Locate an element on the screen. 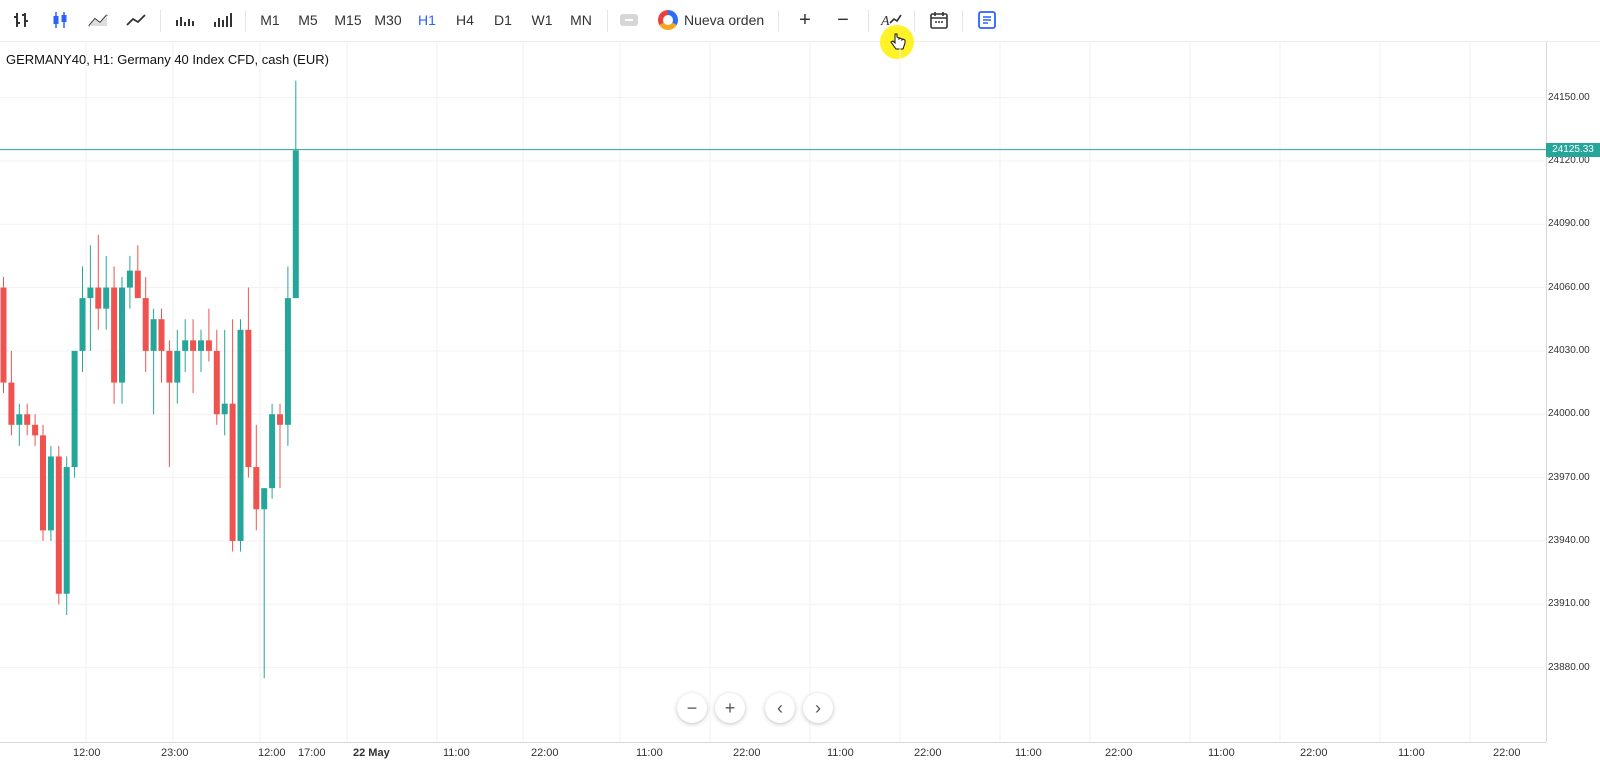 The image size is (1600, 762). volume-icon is located at coordinates (184, 20).